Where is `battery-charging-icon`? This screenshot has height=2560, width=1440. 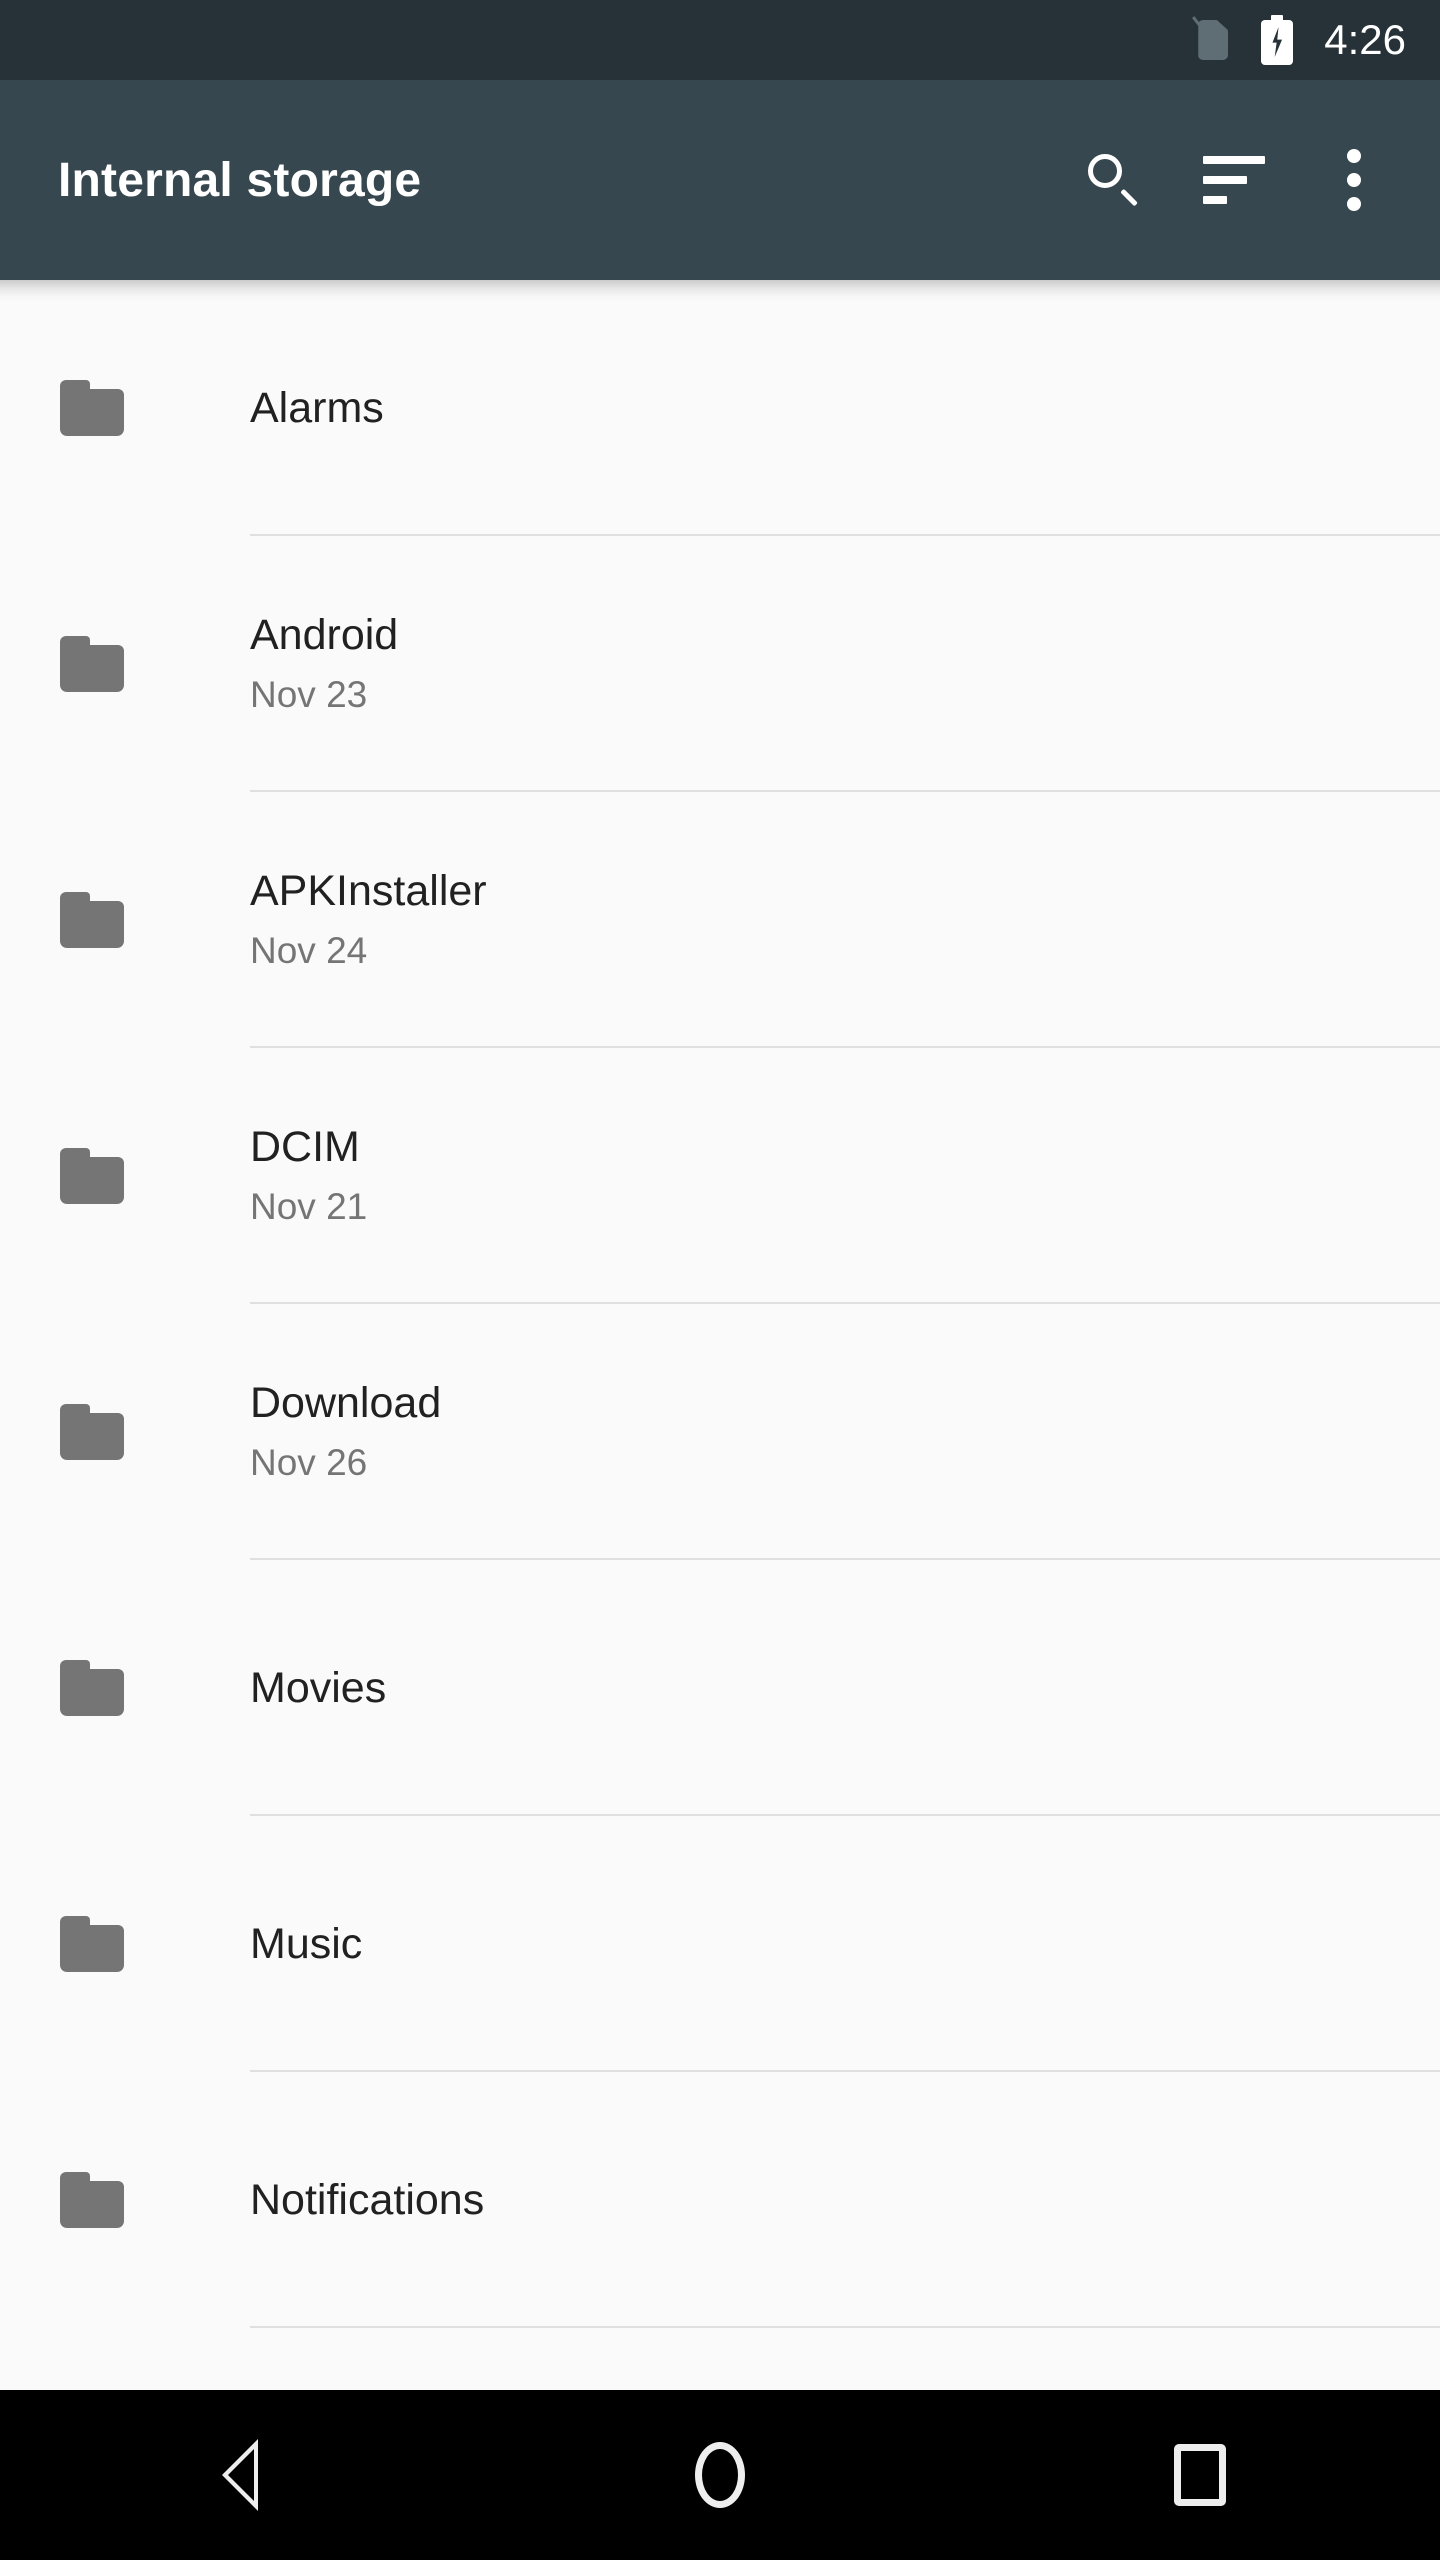
battery-charging-icon is located at coordinates (1277, 40).